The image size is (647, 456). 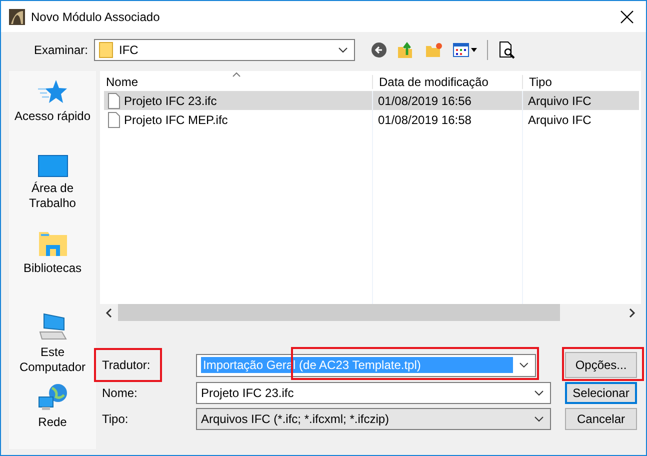 I want to click on place-label: Acesso rápido, so click(x=52, y=116).